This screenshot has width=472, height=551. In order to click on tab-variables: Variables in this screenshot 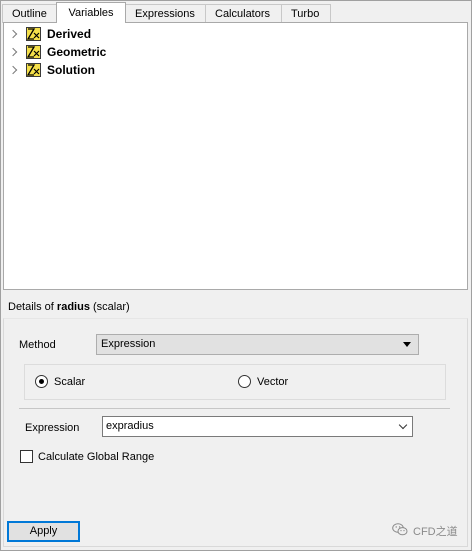, I will do `click(91, 12)`.